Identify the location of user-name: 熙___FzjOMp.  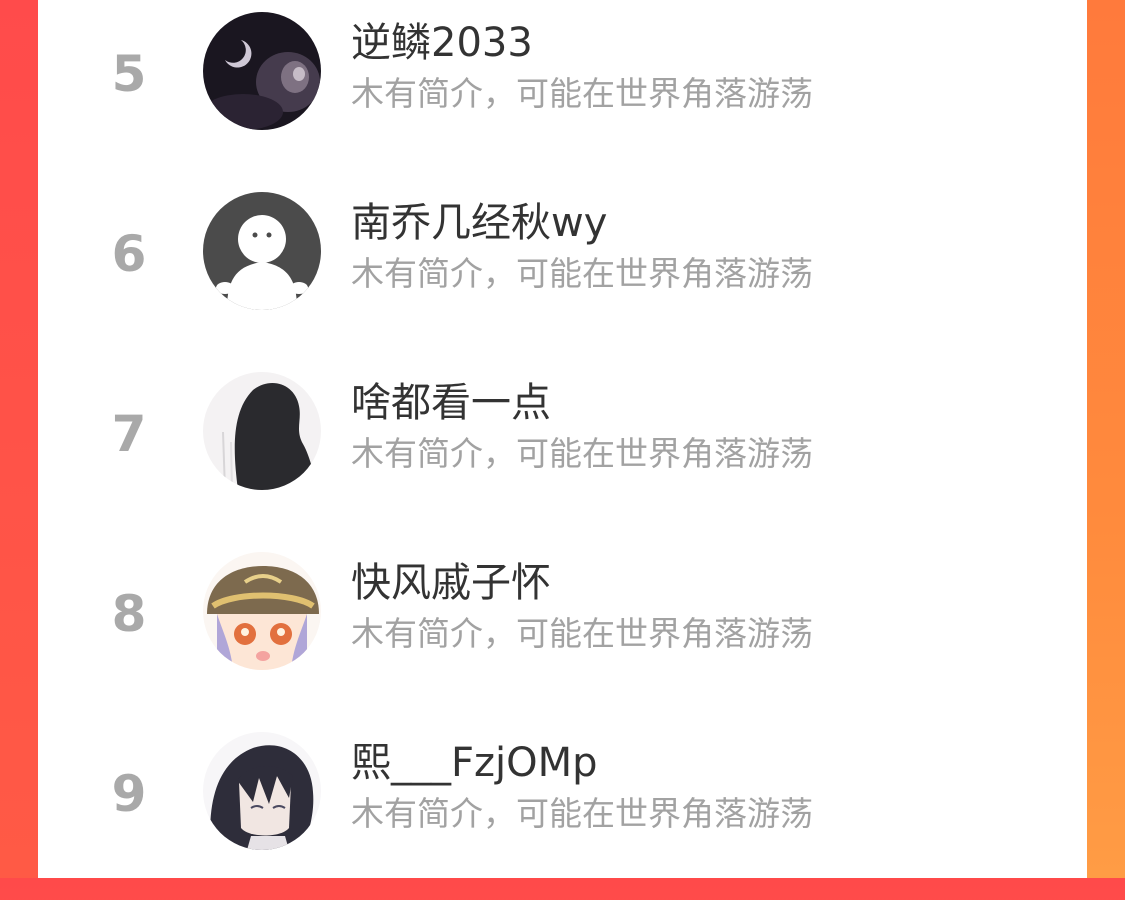
(474, 763).